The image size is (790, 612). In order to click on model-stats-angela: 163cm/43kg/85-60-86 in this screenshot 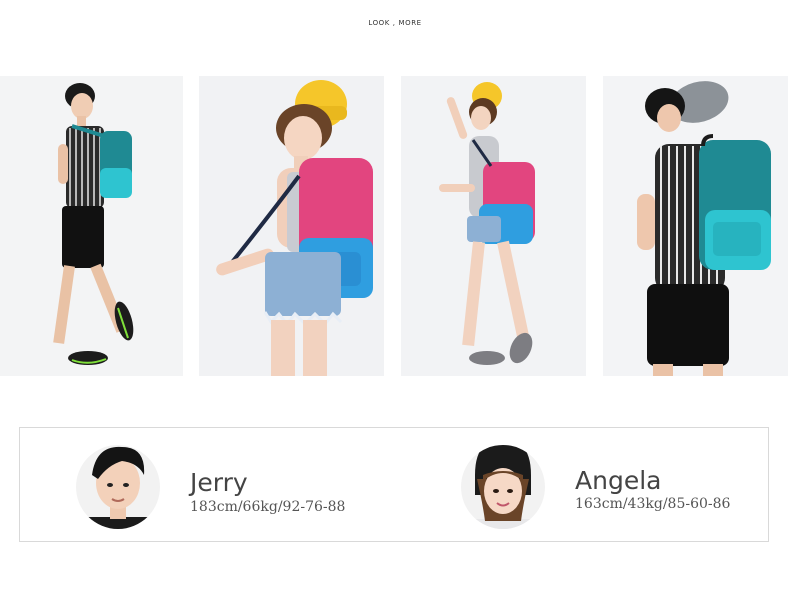, I will do `click(653, 504)`.